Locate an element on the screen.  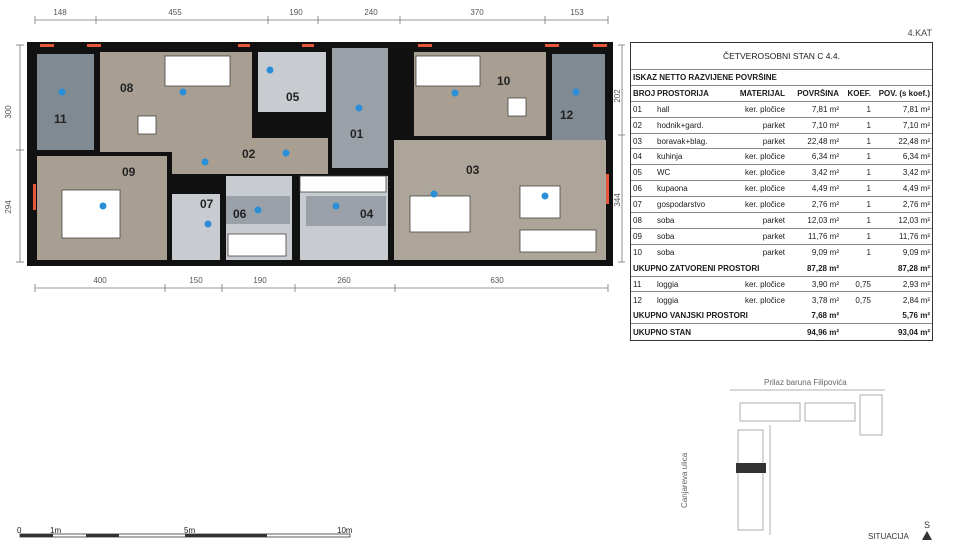
total-area-coef: 87,28 m² is located at coordinates (913, 268).